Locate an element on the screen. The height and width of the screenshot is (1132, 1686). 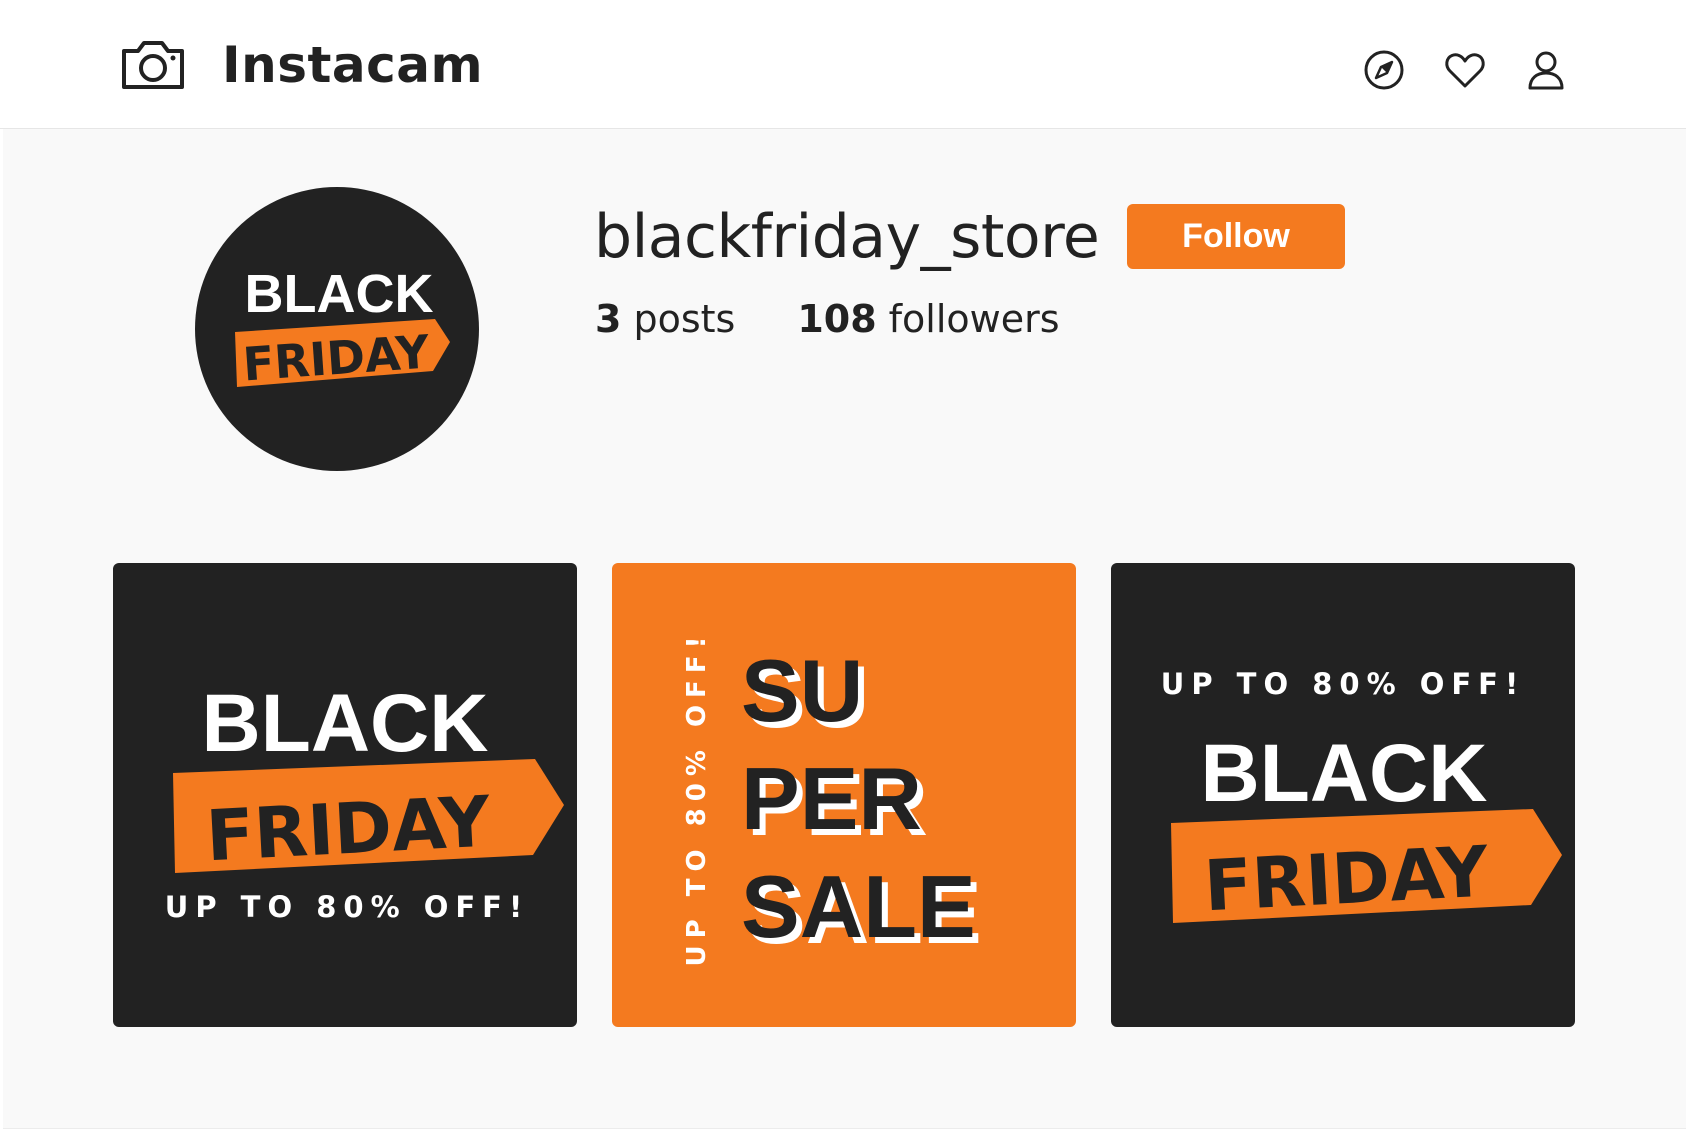
posts-stat: 3 posts is located at coordinates (665, 319).